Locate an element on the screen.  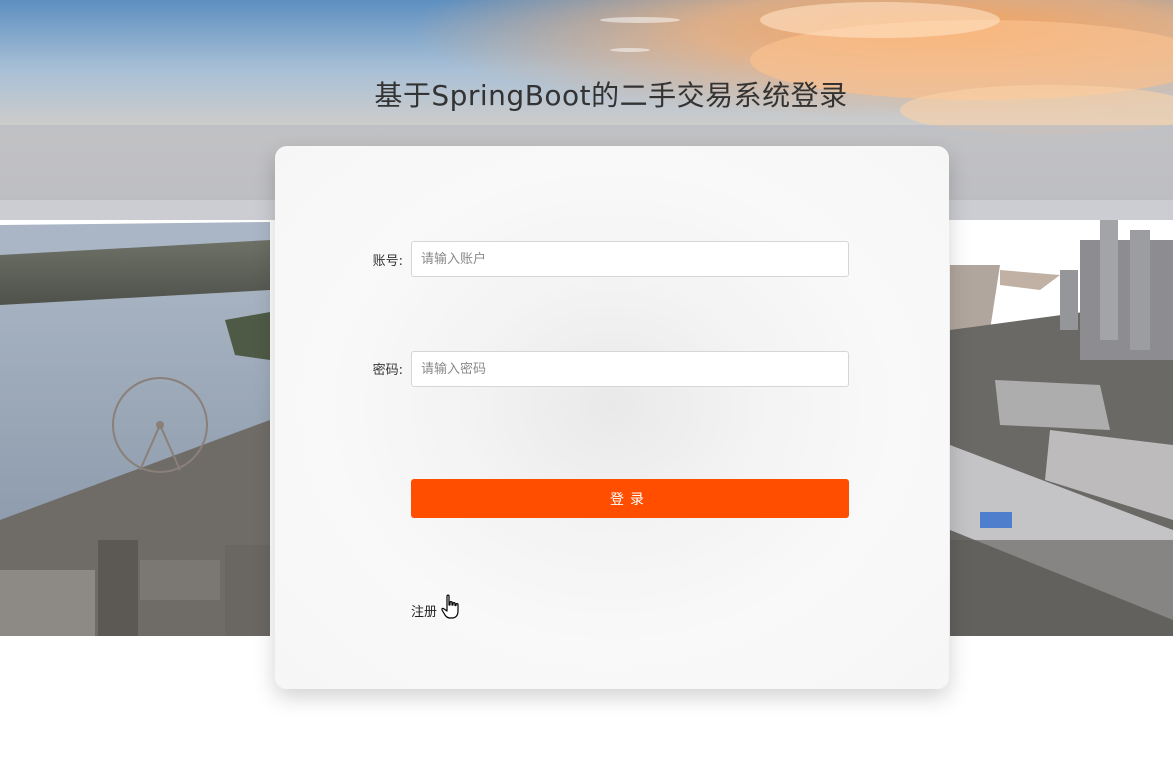
password-label: 密码: is located at coordinates (387, 370).